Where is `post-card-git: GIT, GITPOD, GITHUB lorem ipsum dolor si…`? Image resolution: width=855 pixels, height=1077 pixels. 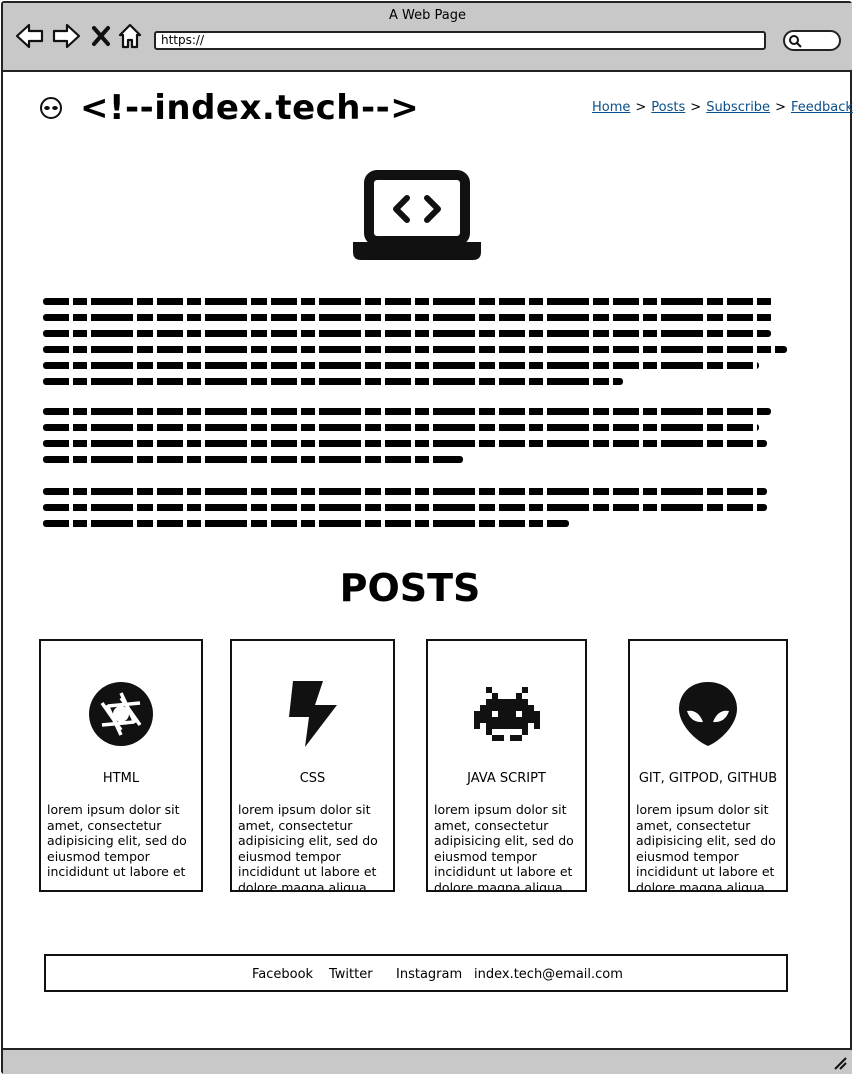
post-card-git: GIT, GITPOD, GITHUB lorem ipsum dolor si… is located at coordinates (708, 765).